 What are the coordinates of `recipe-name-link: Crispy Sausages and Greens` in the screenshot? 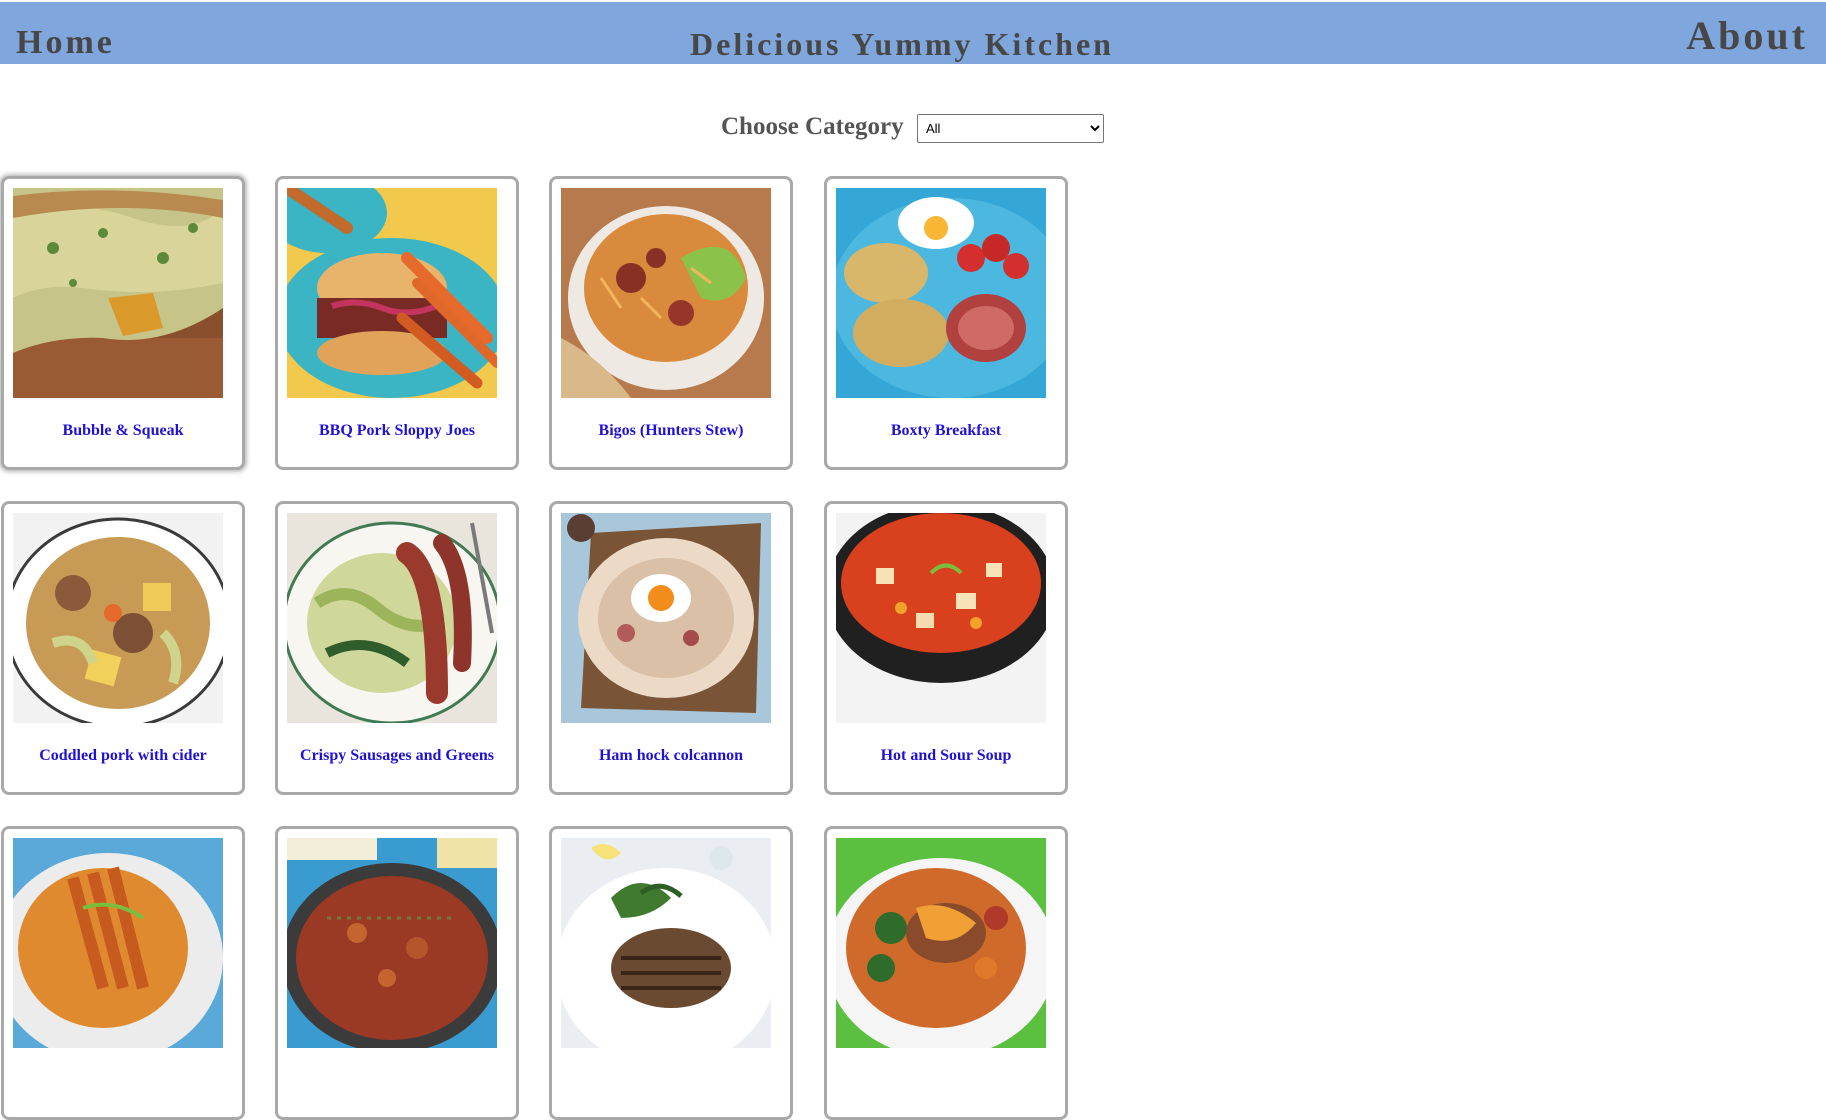 It's located at (397, 756).